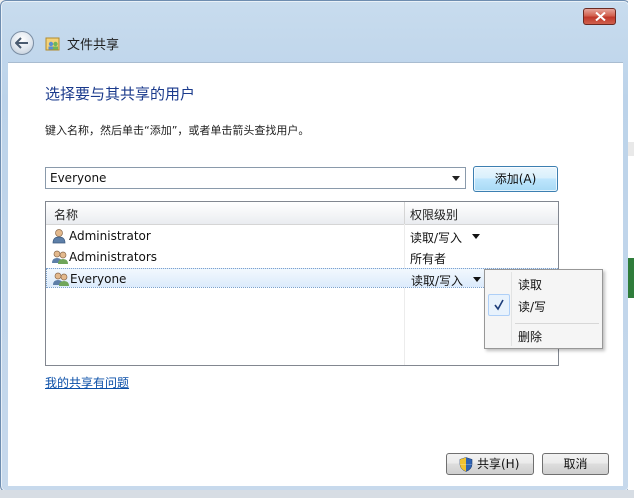 The height and width of the screenshot is (498, 634). I want to click on user-name-input-value: Everyone, so click(78, 178).